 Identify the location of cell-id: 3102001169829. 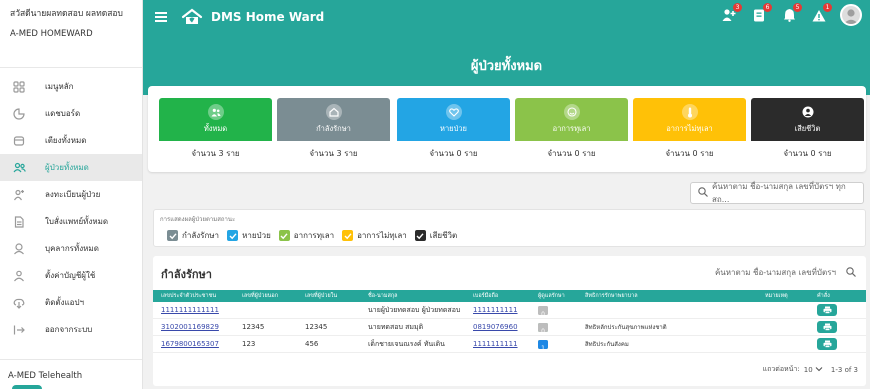
(190, 327).